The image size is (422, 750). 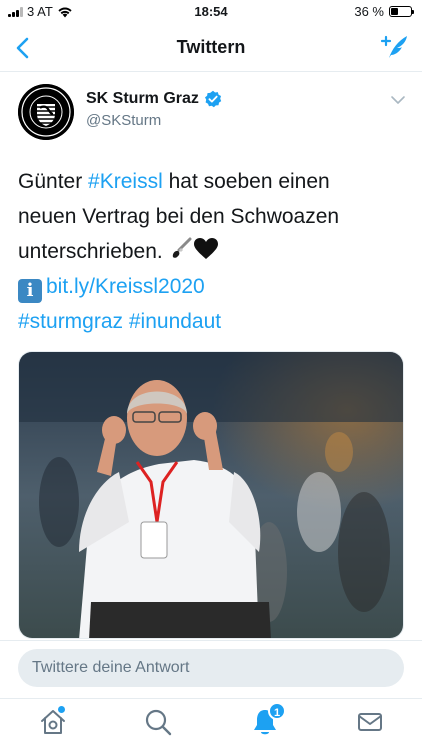 I want to click on tweet-link: bit.ly/Kreissl2020, so click(x=125, y=286).